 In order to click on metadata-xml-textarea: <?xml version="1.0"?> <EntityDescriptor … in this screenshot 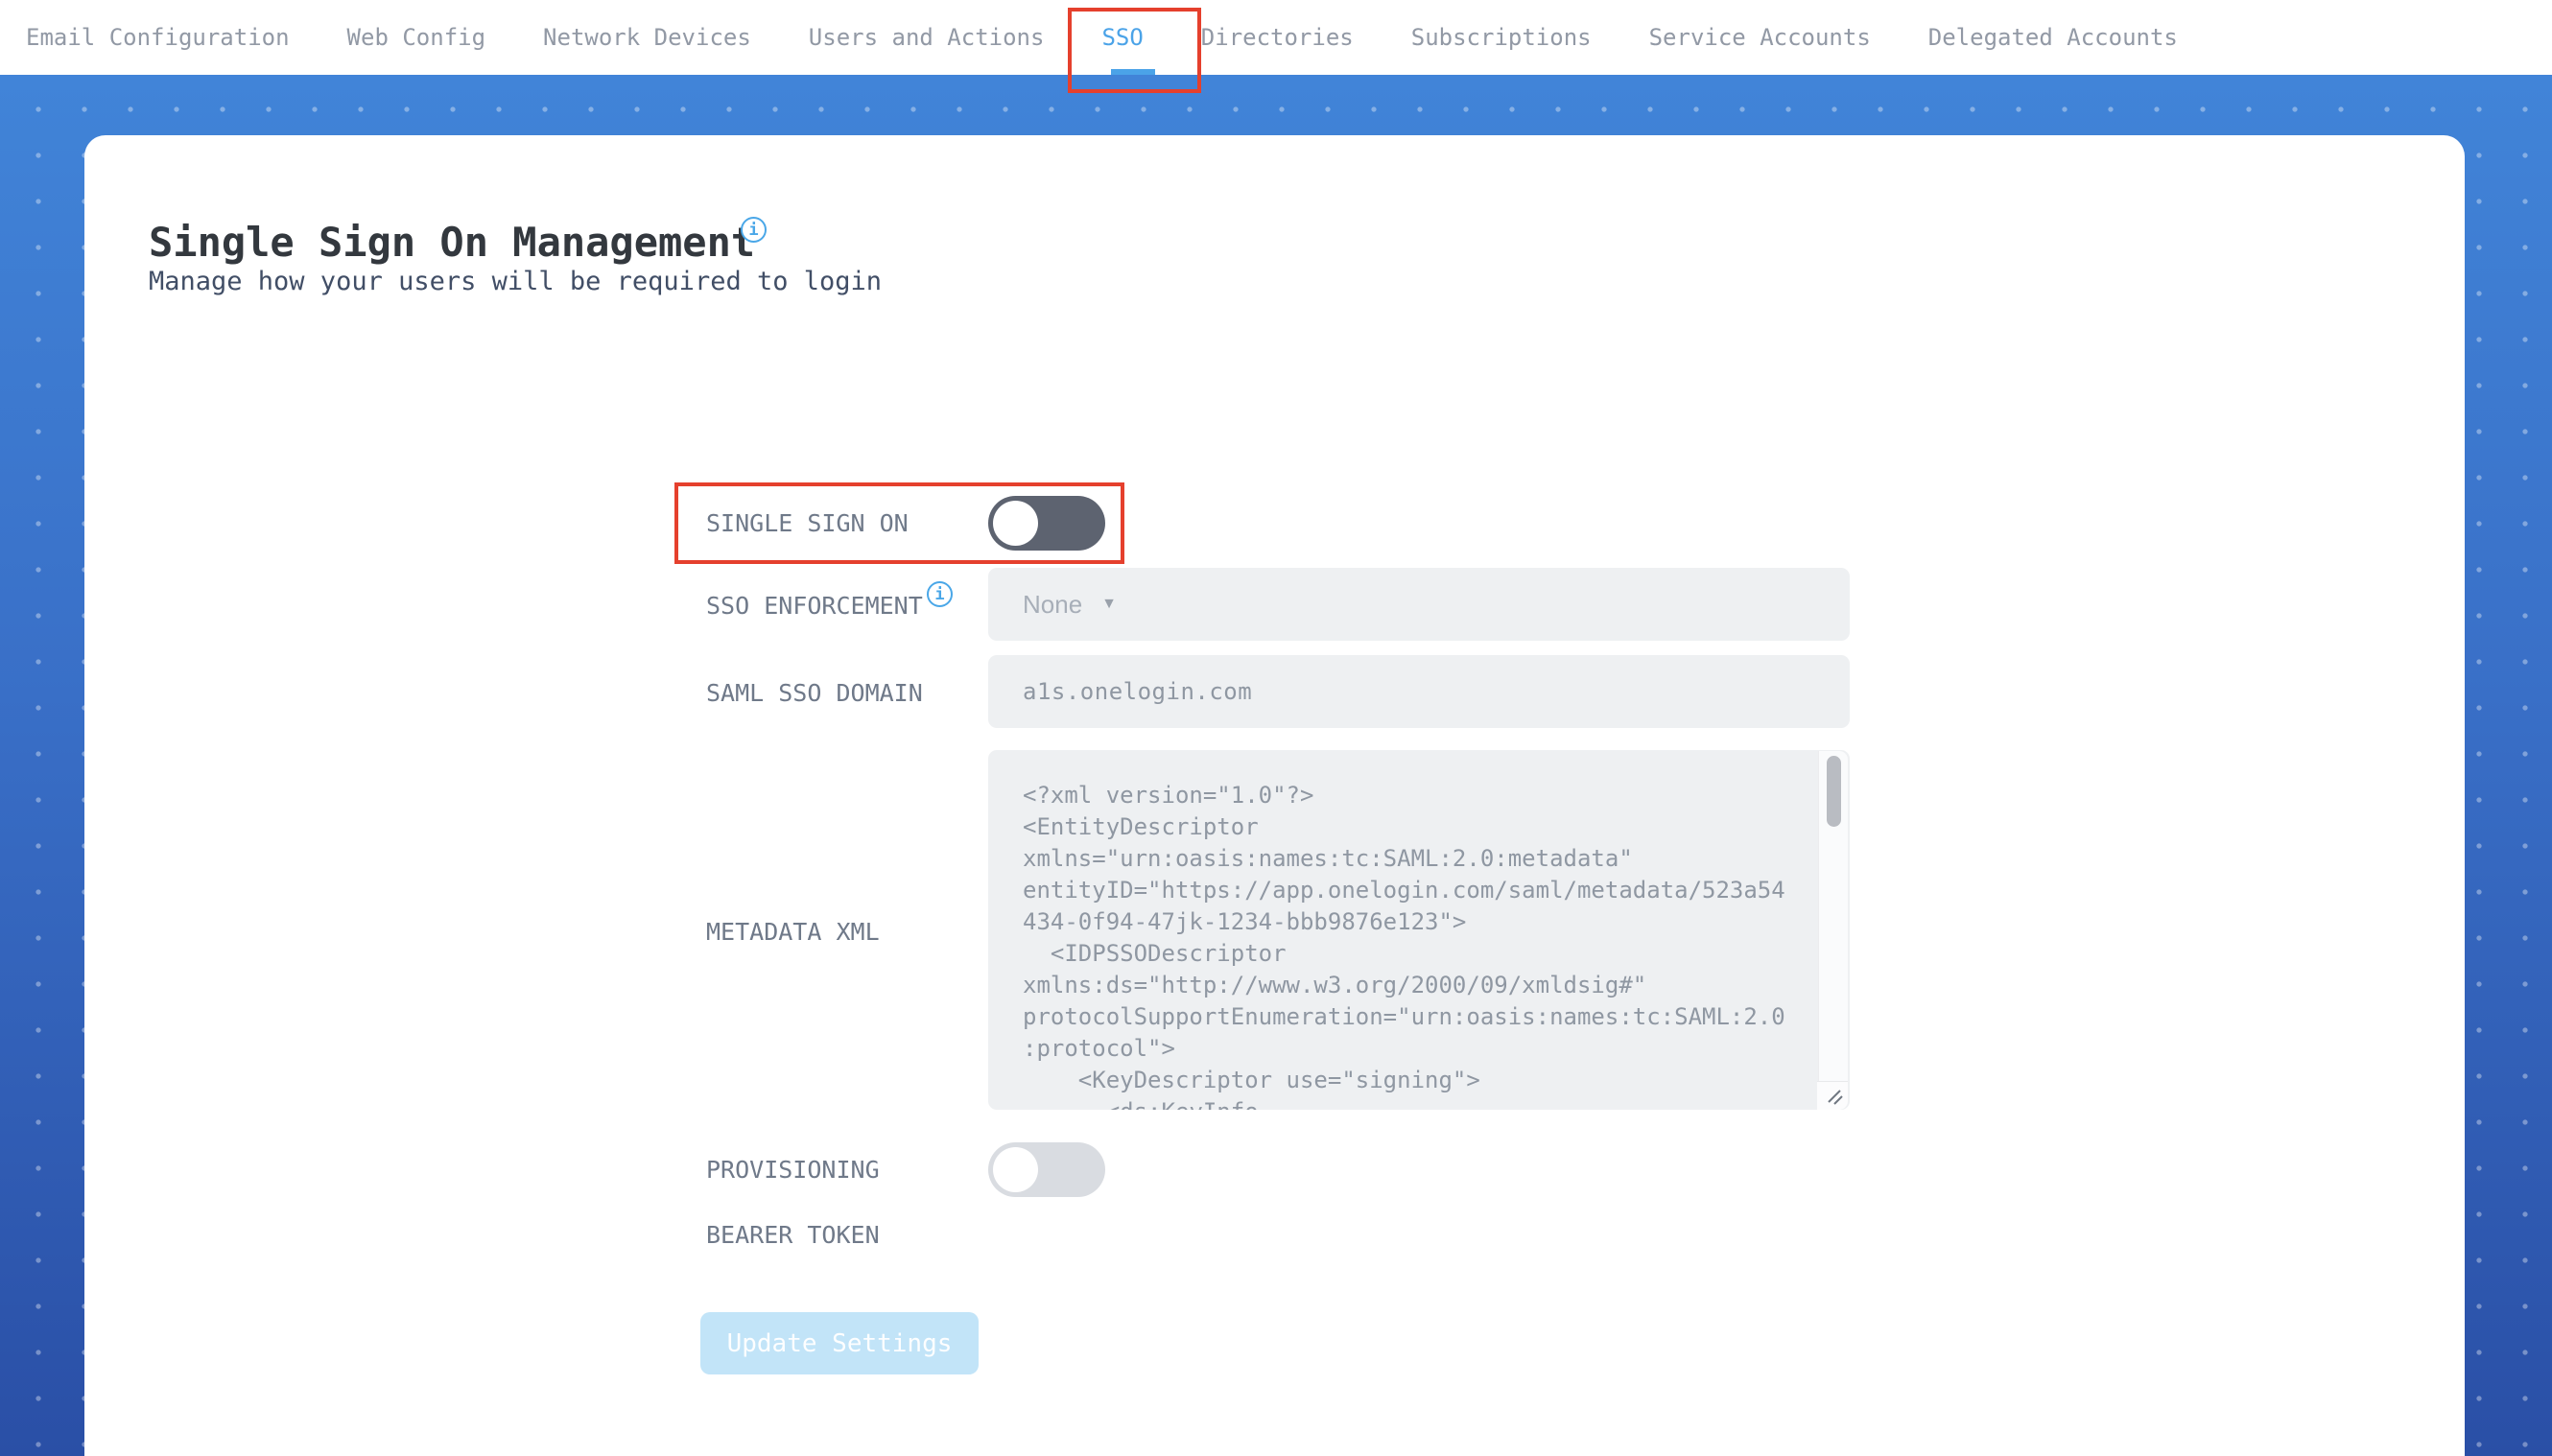, I will do `click(1419, 930)`.